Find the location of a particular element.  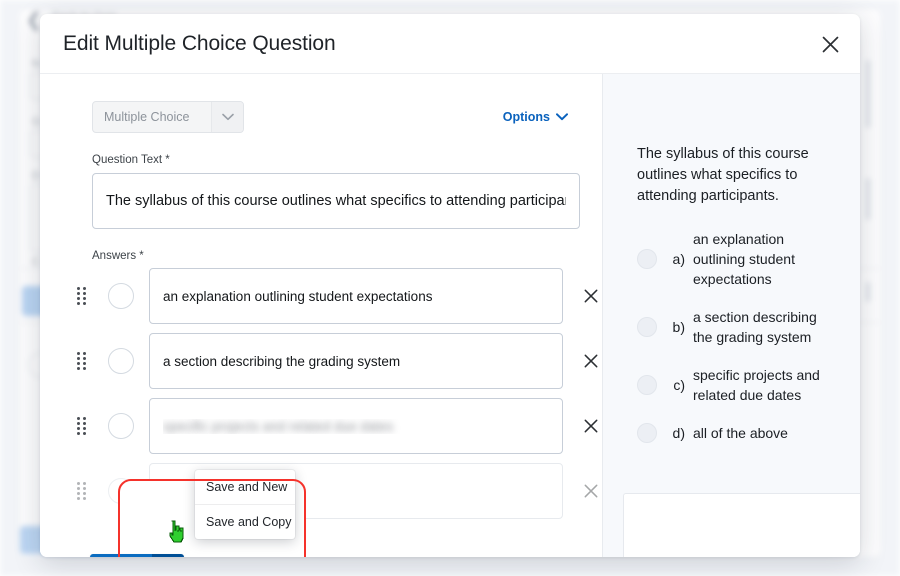

background-label-name: N is located at coordinates (36, 64).